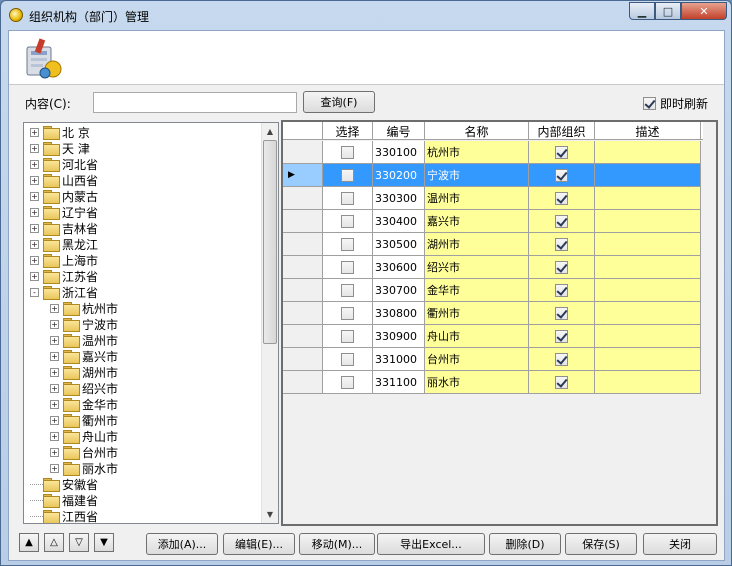 The height and width of the screenshot is (566, 732). What do you see at coordinates (64, 180) in the screenshot?
I see `tree-node: + 山西省` at bounding box center [64, 180].